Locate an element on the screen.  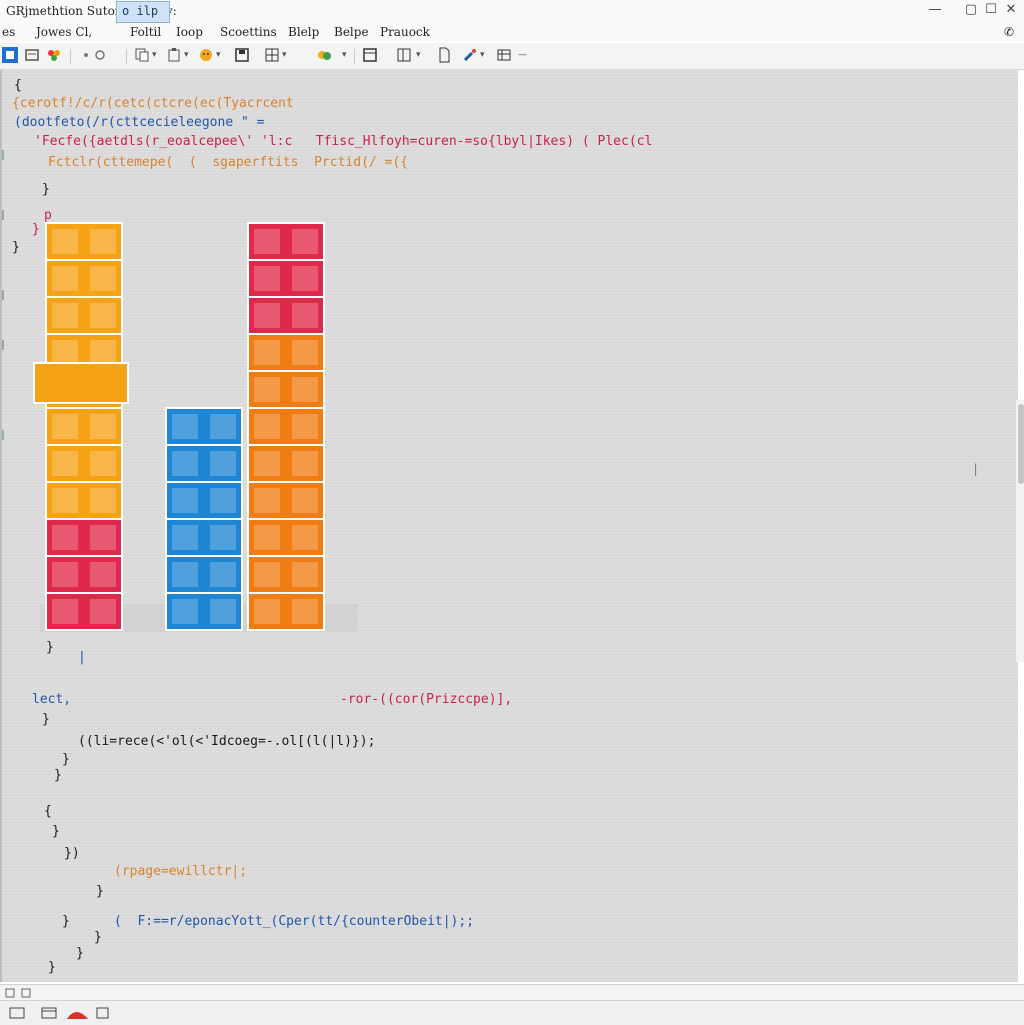
block-ledge is located at coordinates (81, 383).